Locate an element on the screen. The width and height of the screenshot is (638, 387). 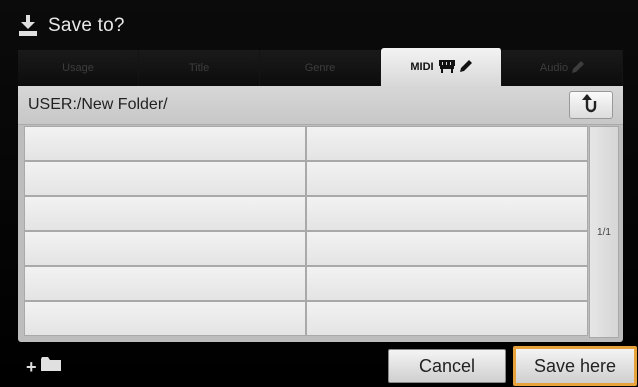
folder-icon is located at coordinates (50, 366).